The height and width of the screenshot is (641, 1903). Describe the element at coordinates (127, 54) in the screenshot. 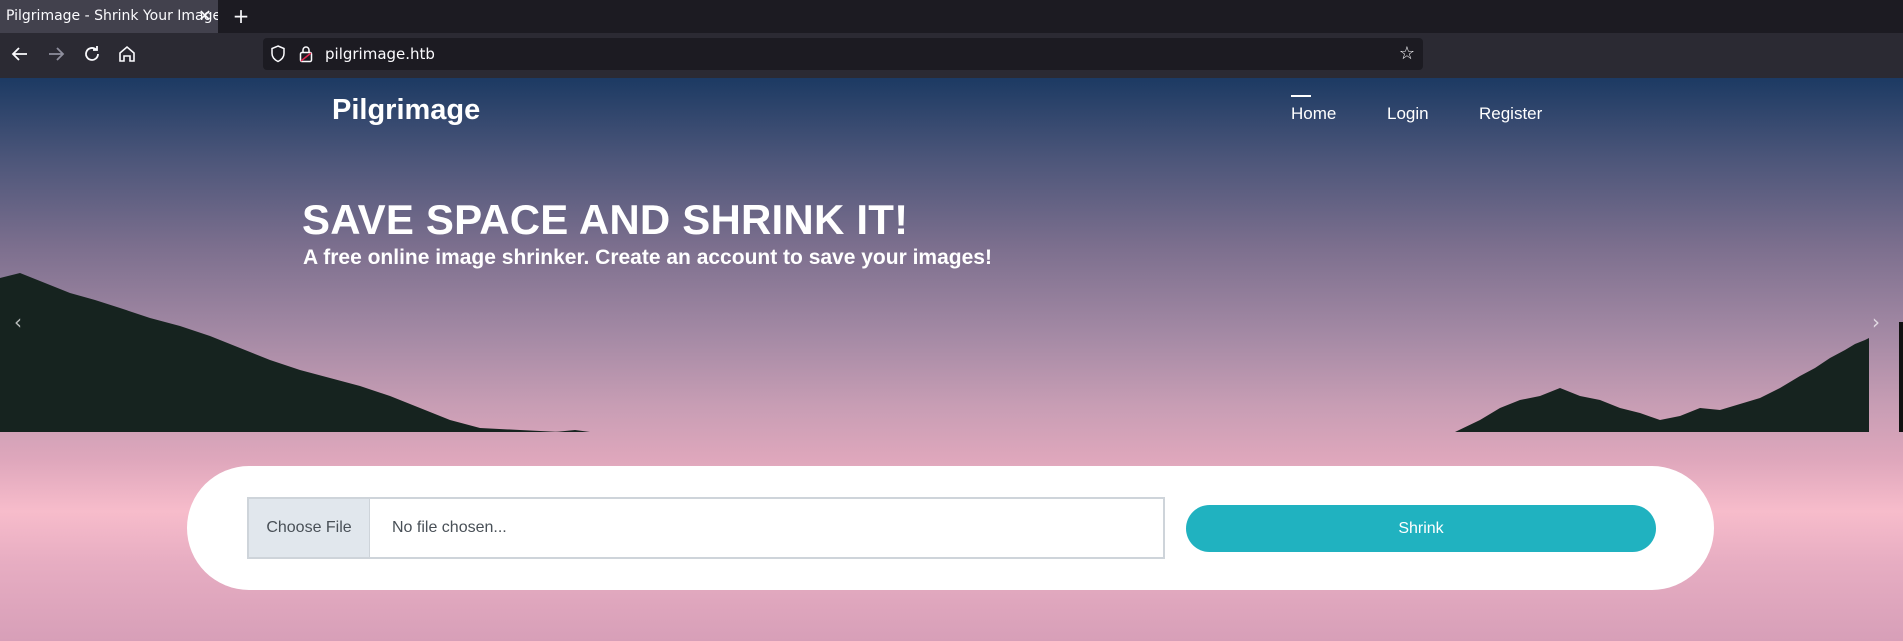

I see `home-icon` at that location.